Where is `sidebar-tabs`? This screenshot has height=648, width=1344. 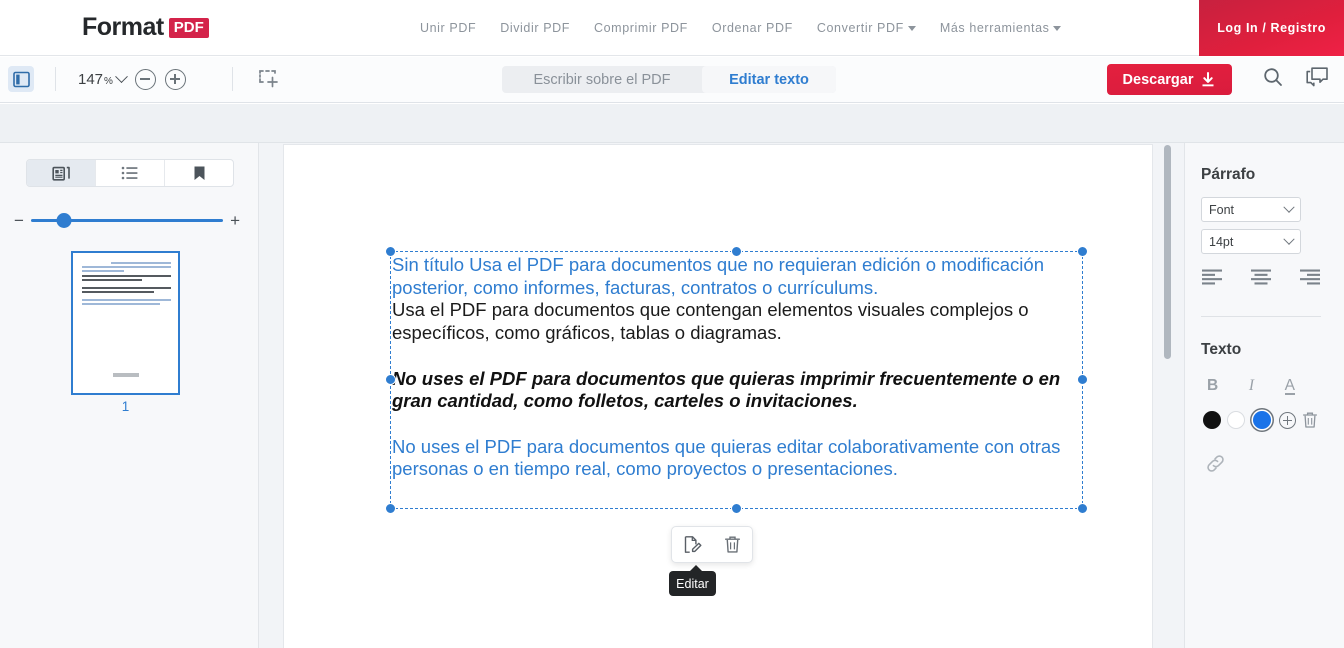 sidebar-tabs is located at coordinates (130, 173).